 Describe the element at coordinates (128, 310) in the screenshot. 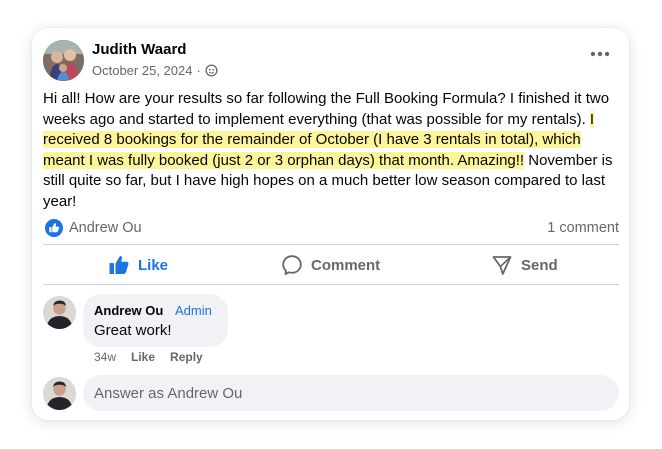

I see `comment-author: Andrew Ou` at that location.